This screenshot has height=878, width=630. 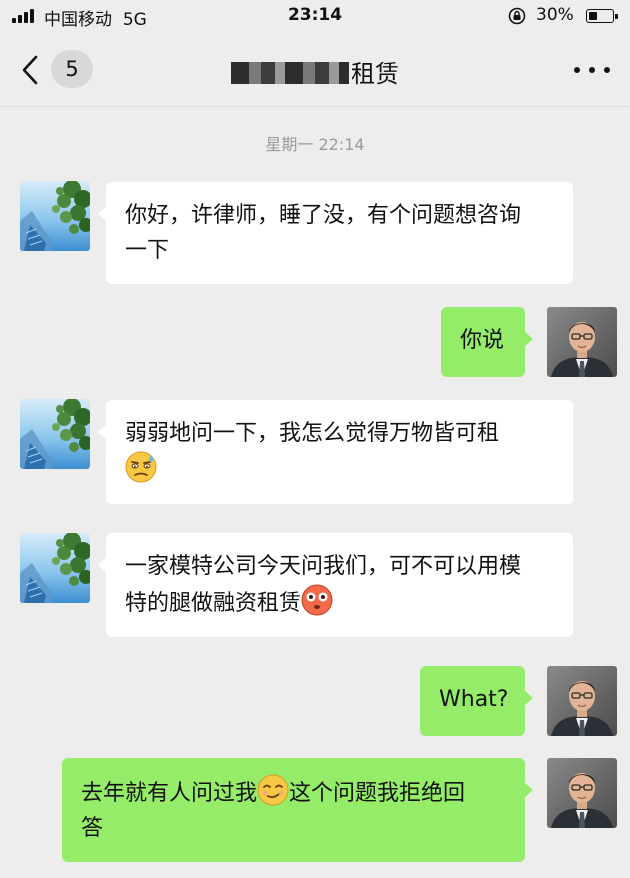 I want to click on chat-title-text: 租赁, so click(x=375, y=74).